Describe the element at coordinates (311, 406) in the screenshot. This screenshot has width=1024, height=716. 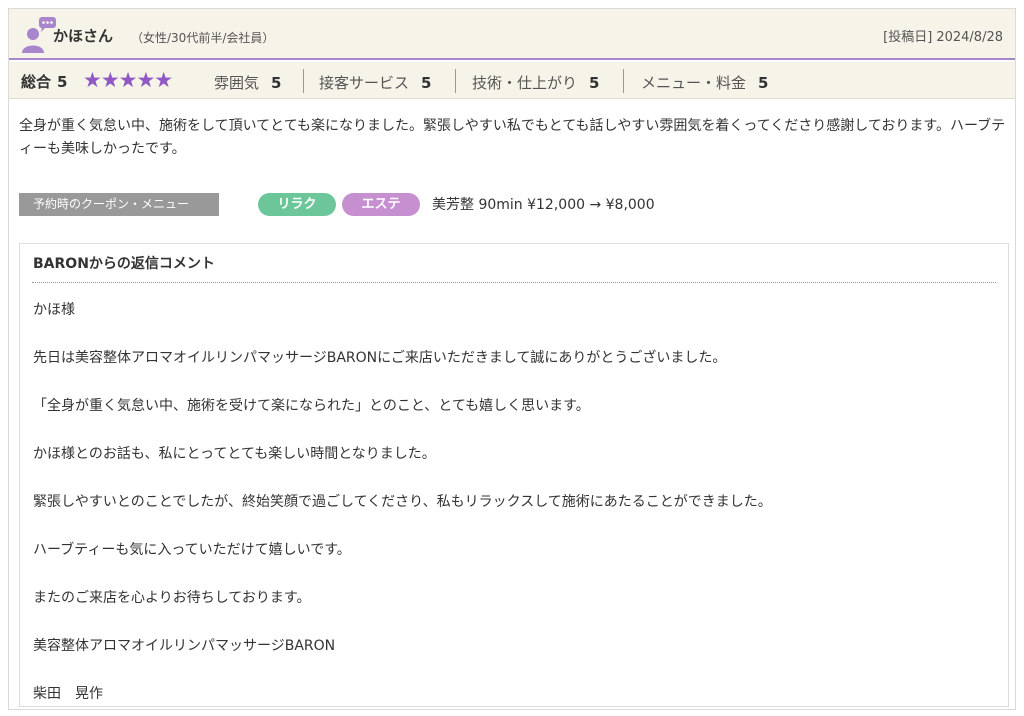
I see `reply-line: 「全身が重く気怠い中、施術を受けて楽になられた」とのこと、とても嬉しく思います。` at that location.